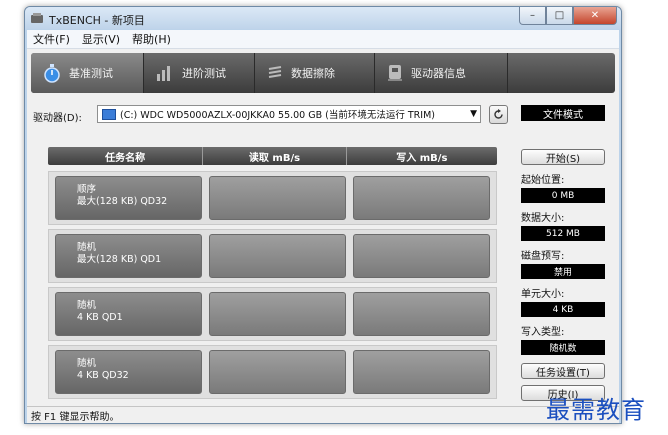 The width and height of the screenshot is (668, 435). I want to click on watermark: 最需教育, so click(596, 410).